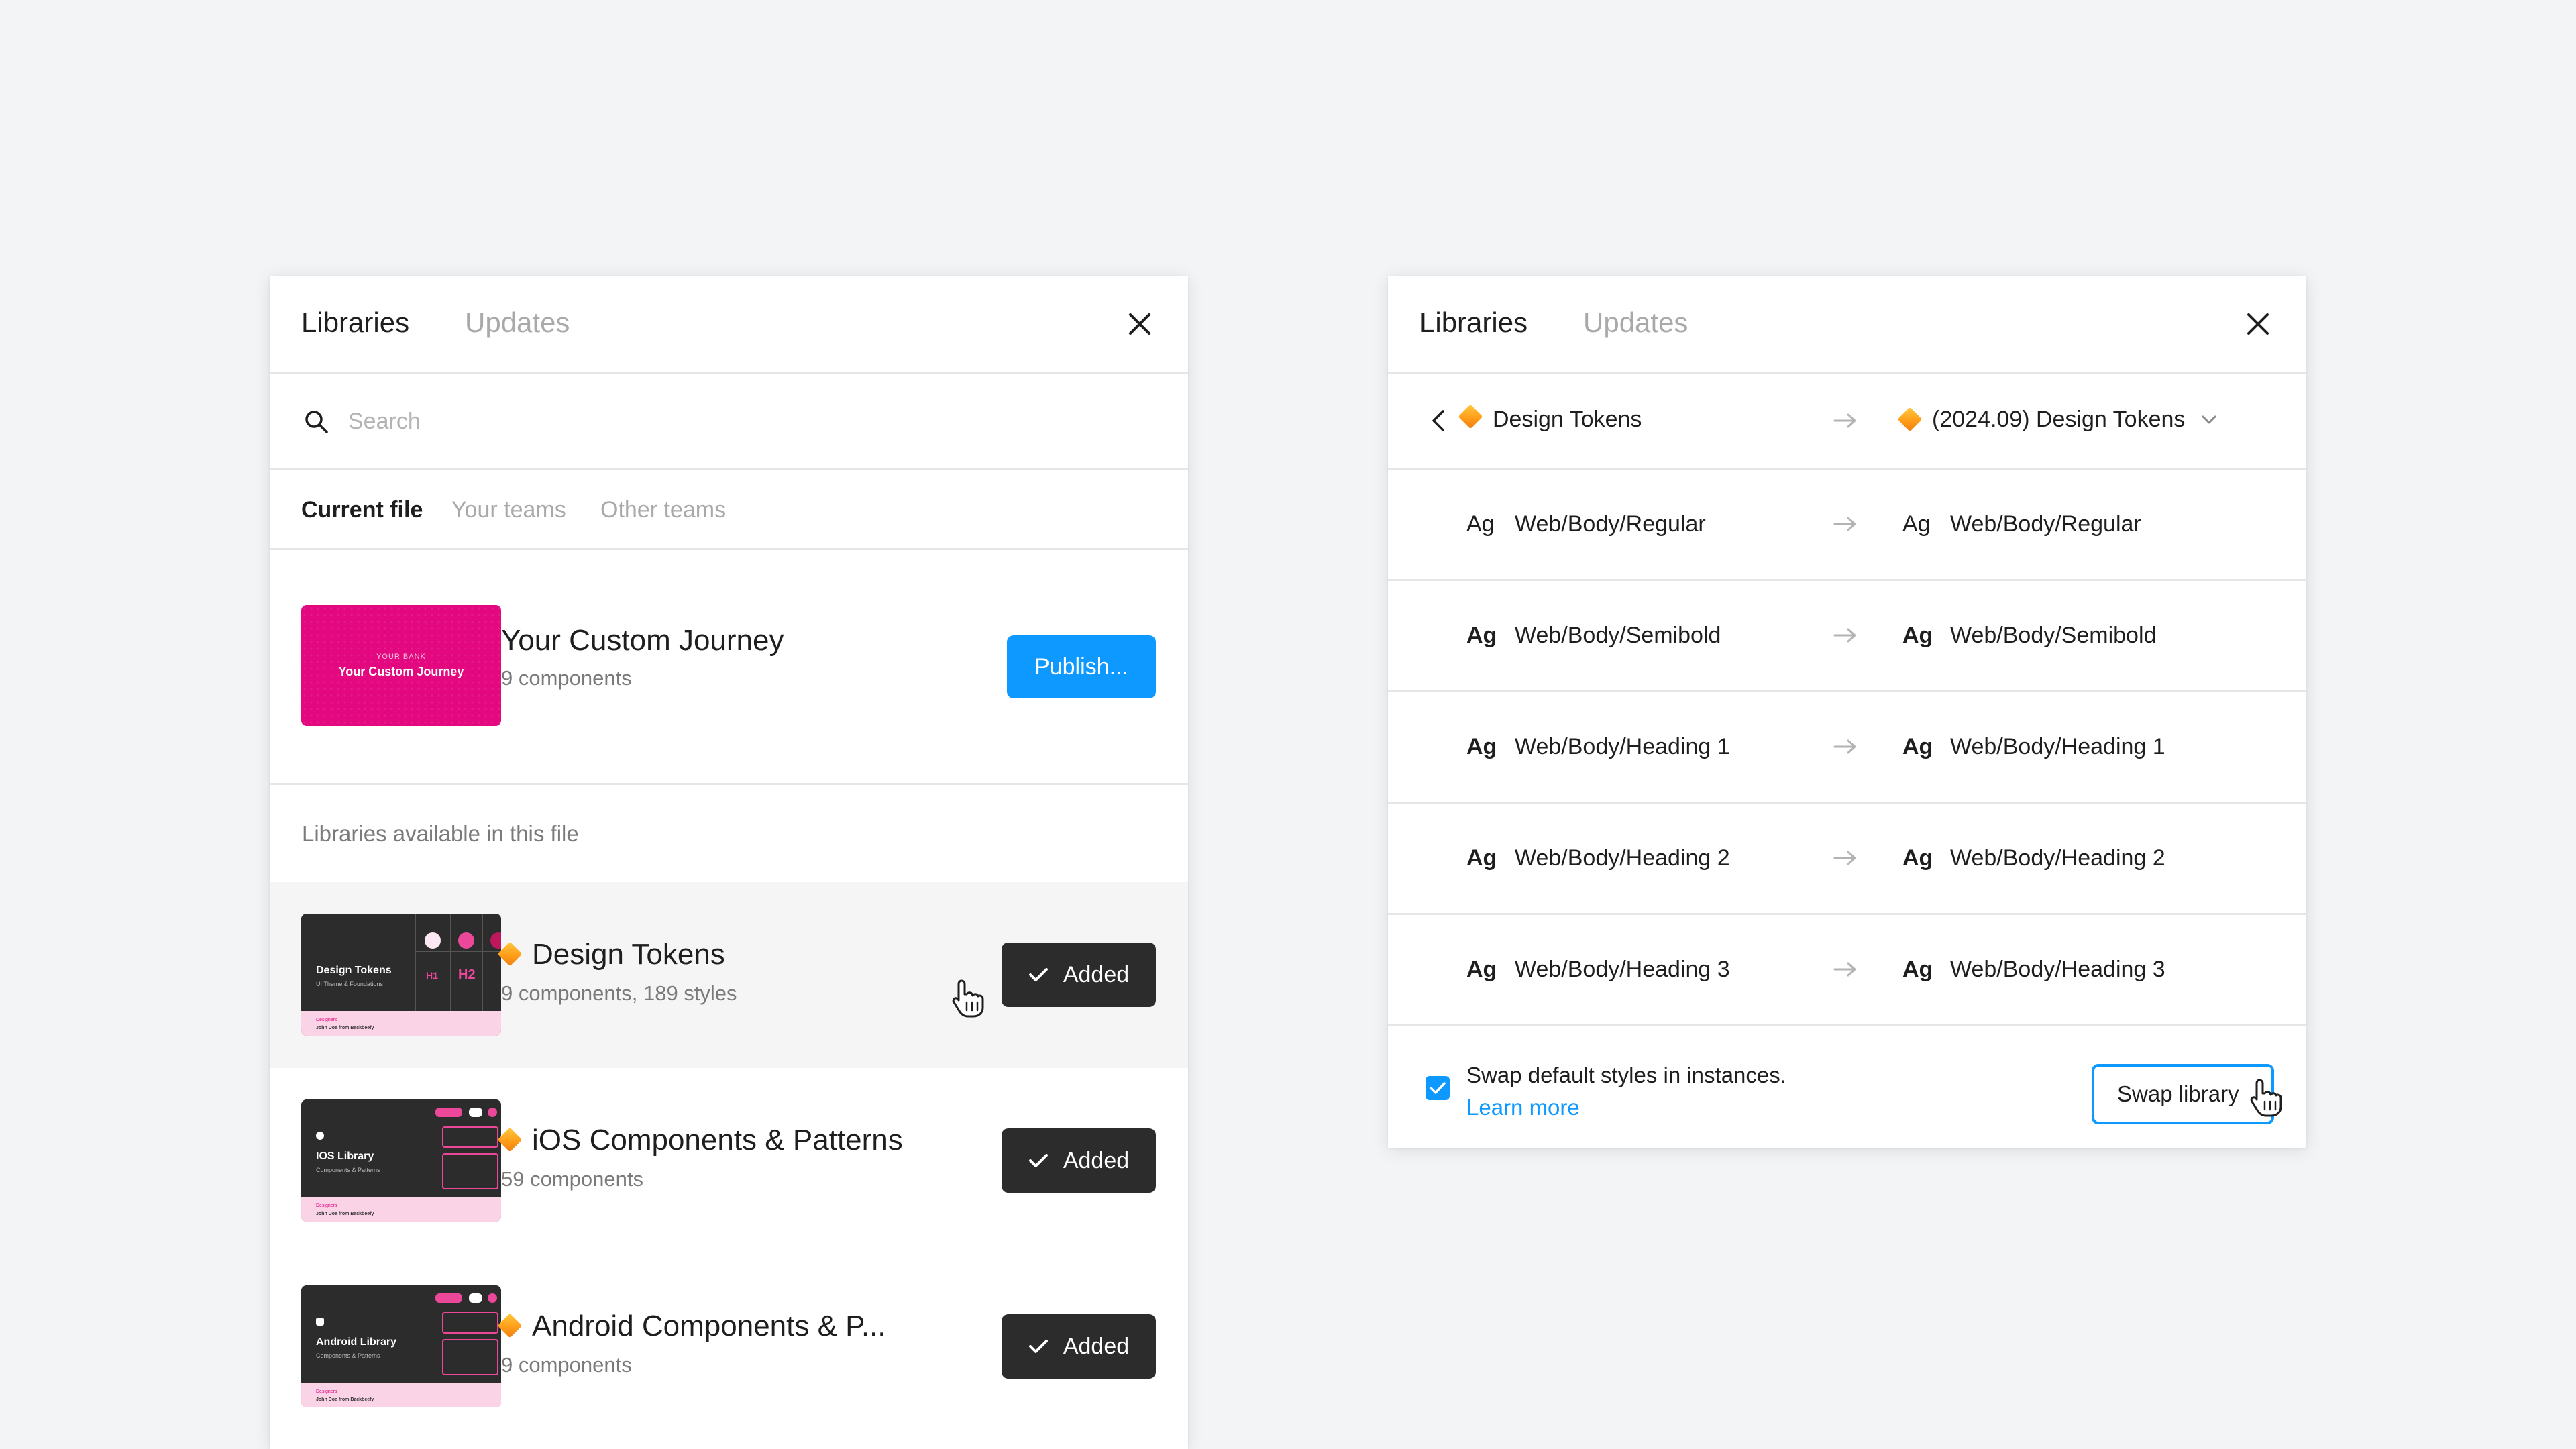 The image size is (2576, 1449). What do you see at coordinates (467, 974) in the screenshot?
I see `thumbnail-h2: H2` at bounding box center [467, 974].